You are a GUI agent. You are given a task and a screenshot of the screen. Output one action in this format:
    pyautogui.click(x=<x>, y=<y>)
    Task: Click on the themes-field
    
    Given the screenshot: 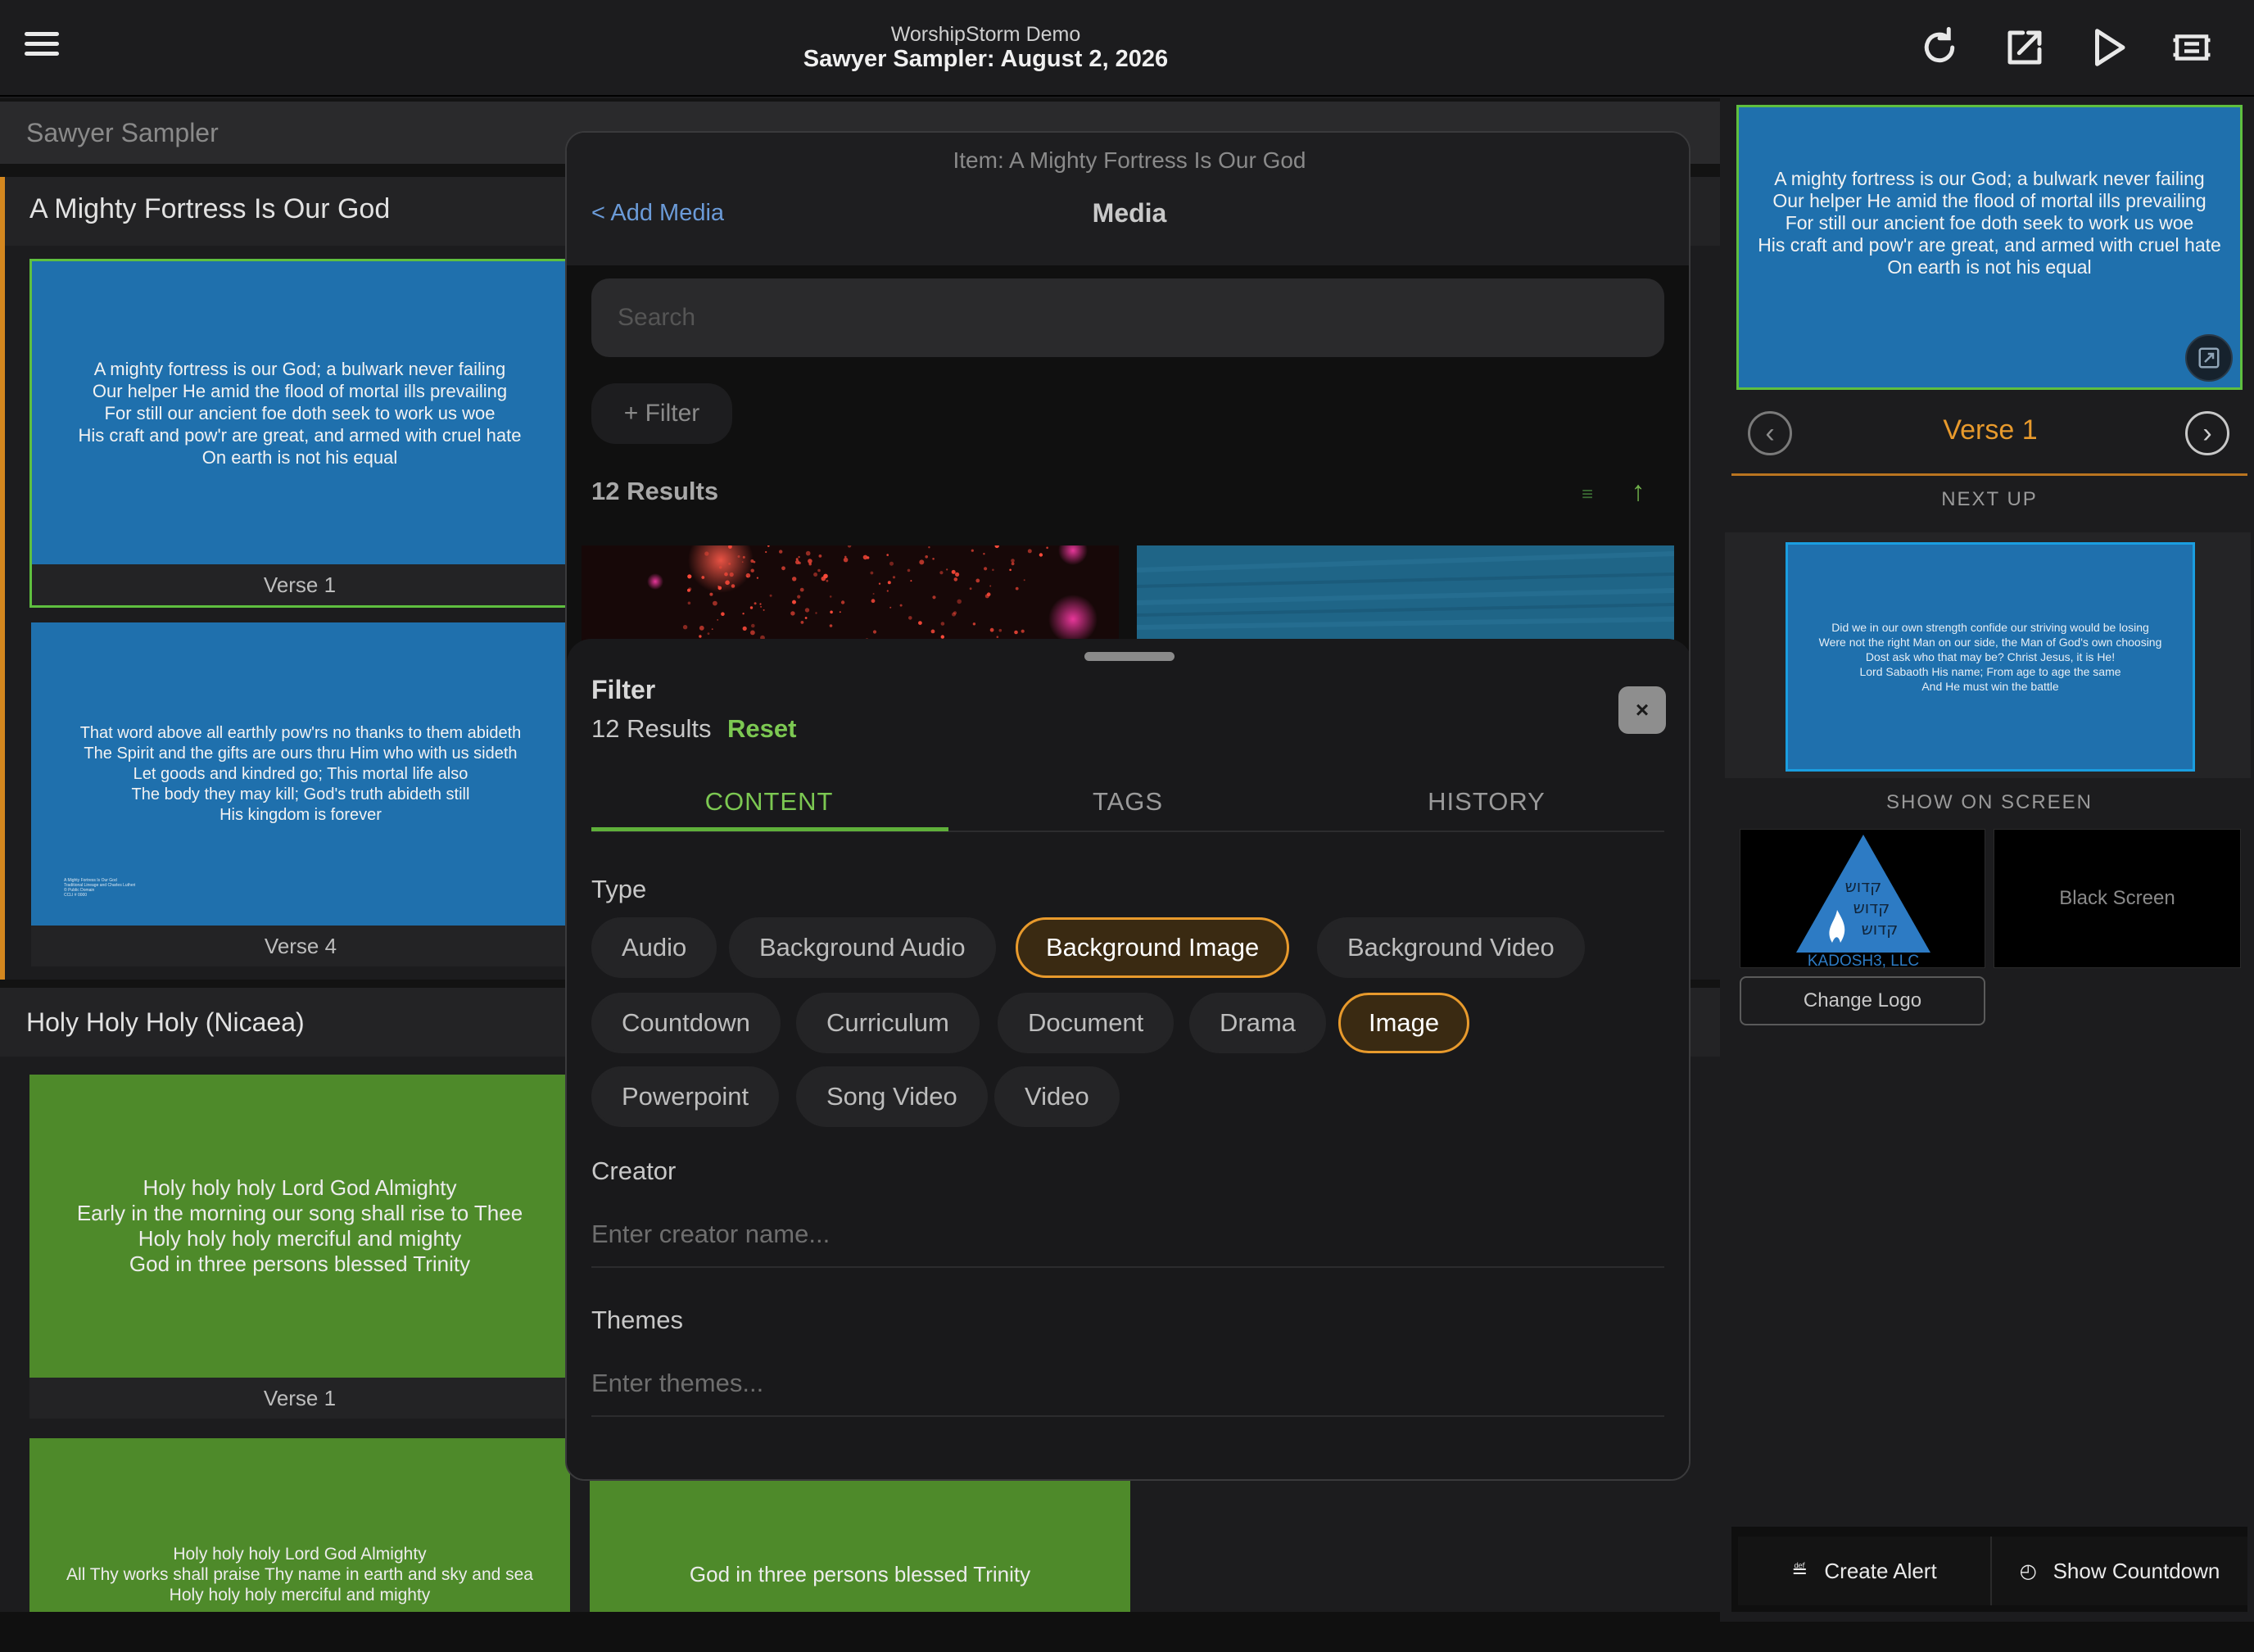 What is the action you would take?
    pyautogui.click(x=1127, y=1384)
    